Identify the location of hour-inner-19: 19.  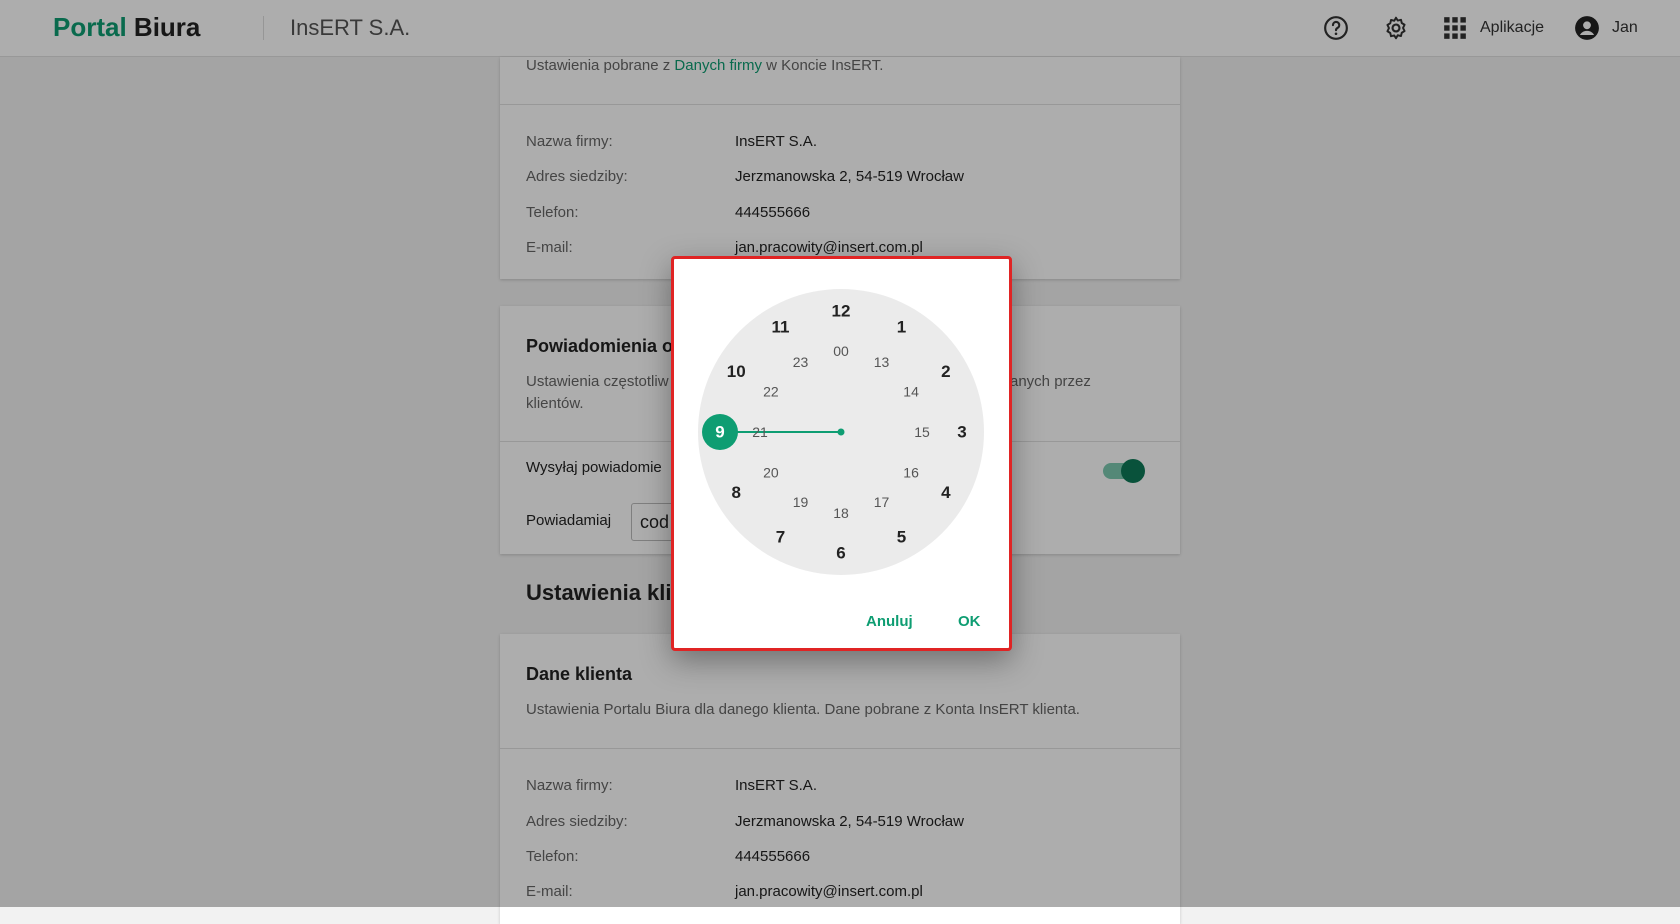
(801, 502).